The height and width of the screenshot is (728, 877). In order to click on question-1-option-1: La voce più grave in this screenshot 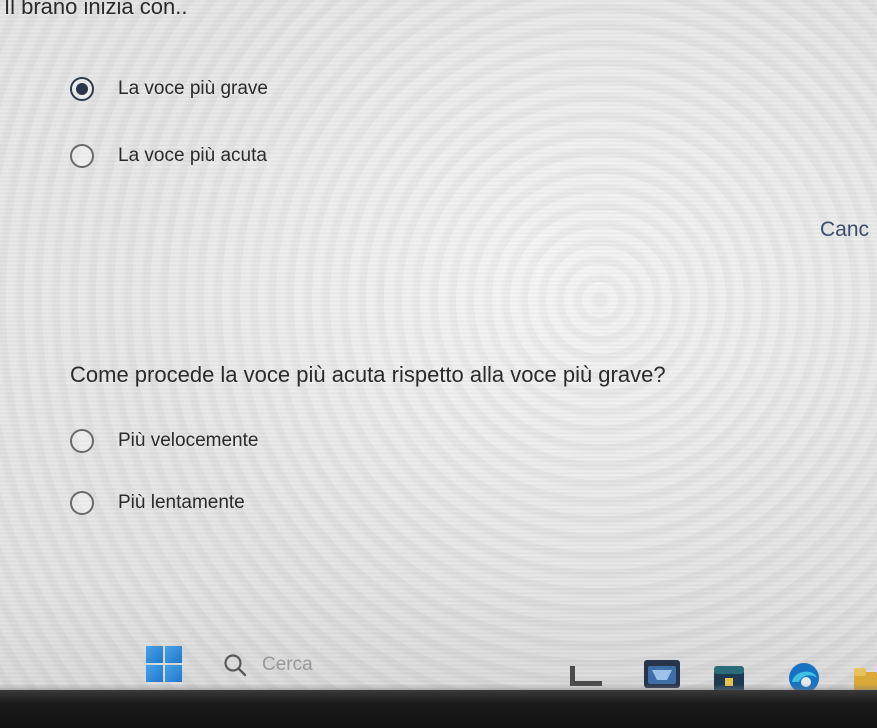, I will do `click(169, 89)`.